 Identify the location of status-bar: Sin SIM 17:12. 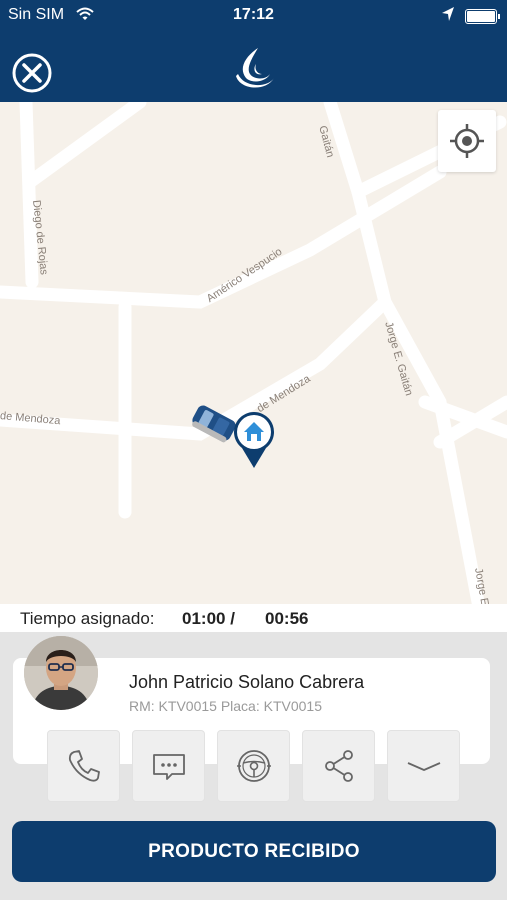
(253, 16).